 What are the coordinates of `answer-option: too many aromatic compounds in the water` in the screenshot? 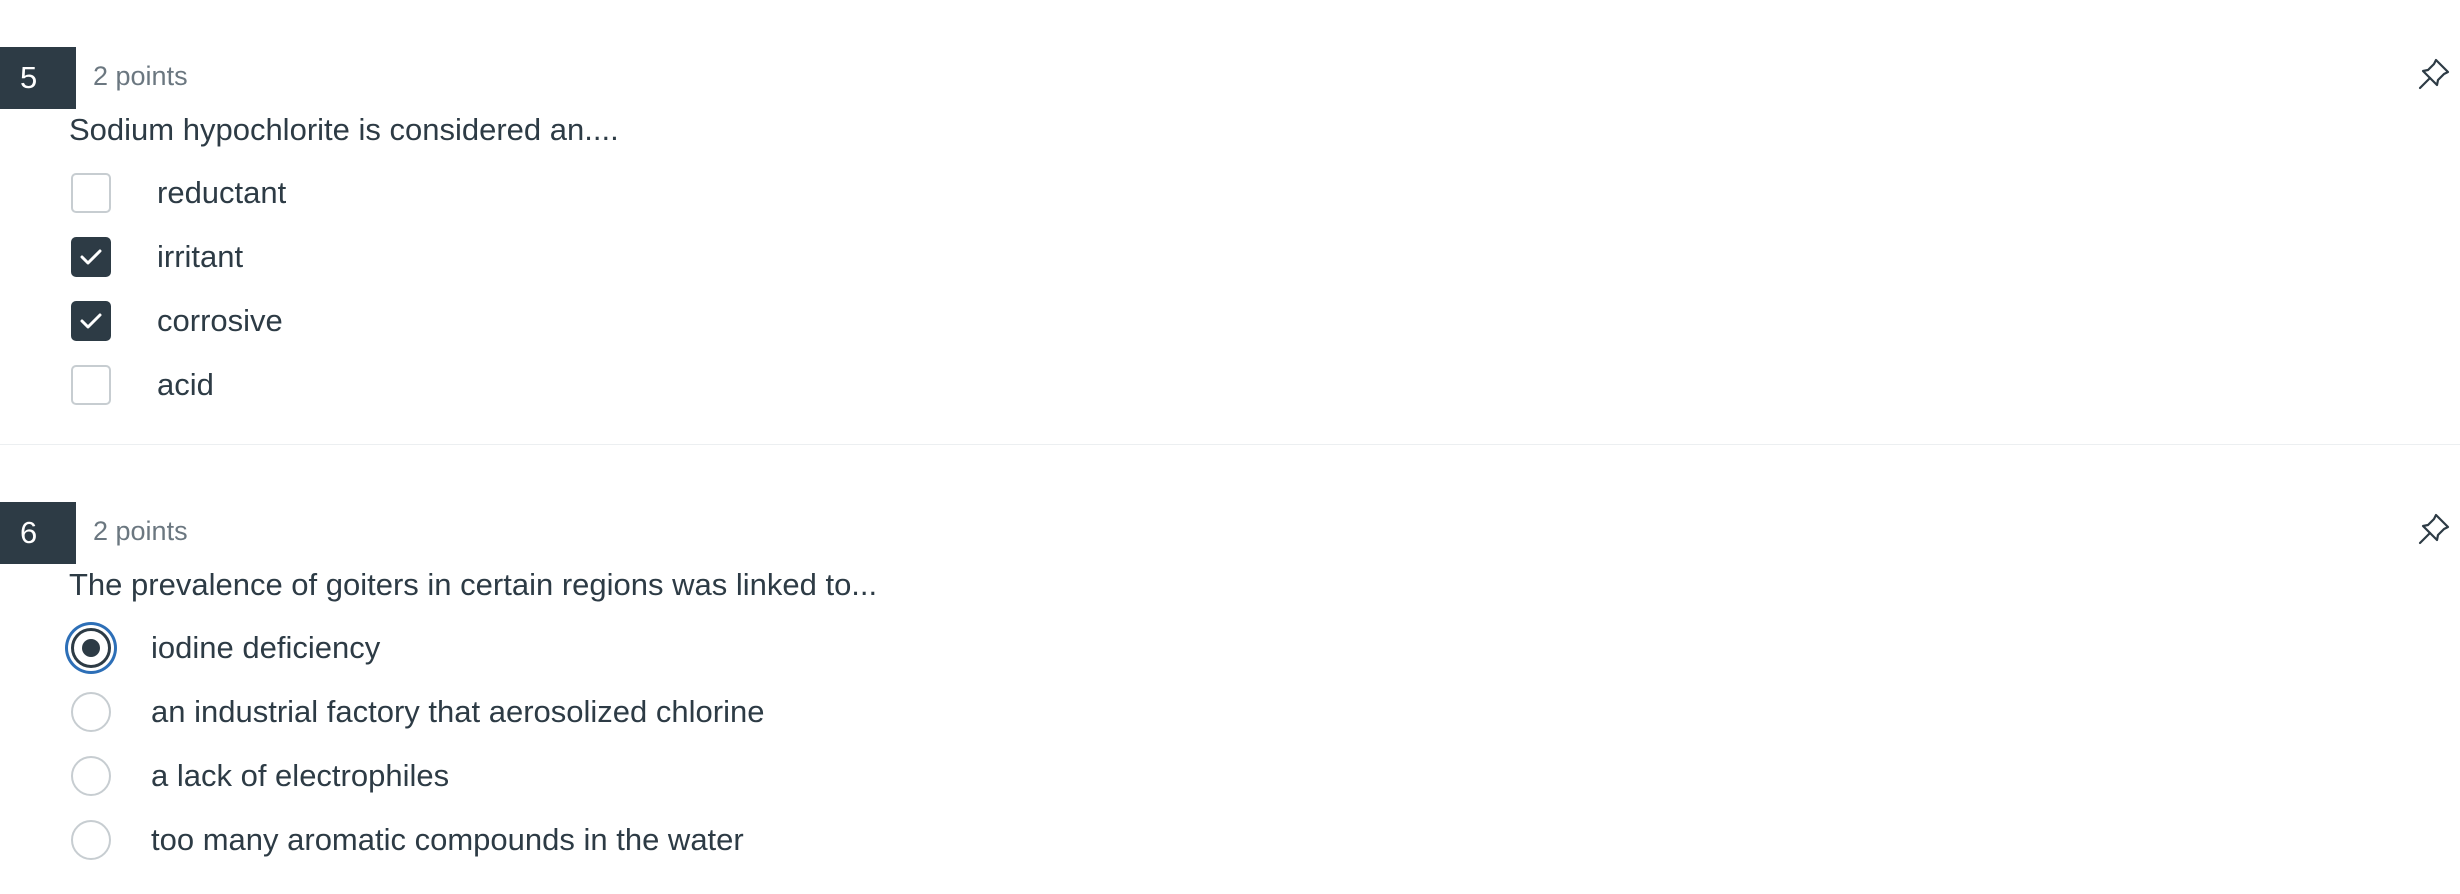 It's located at (1230, 842).